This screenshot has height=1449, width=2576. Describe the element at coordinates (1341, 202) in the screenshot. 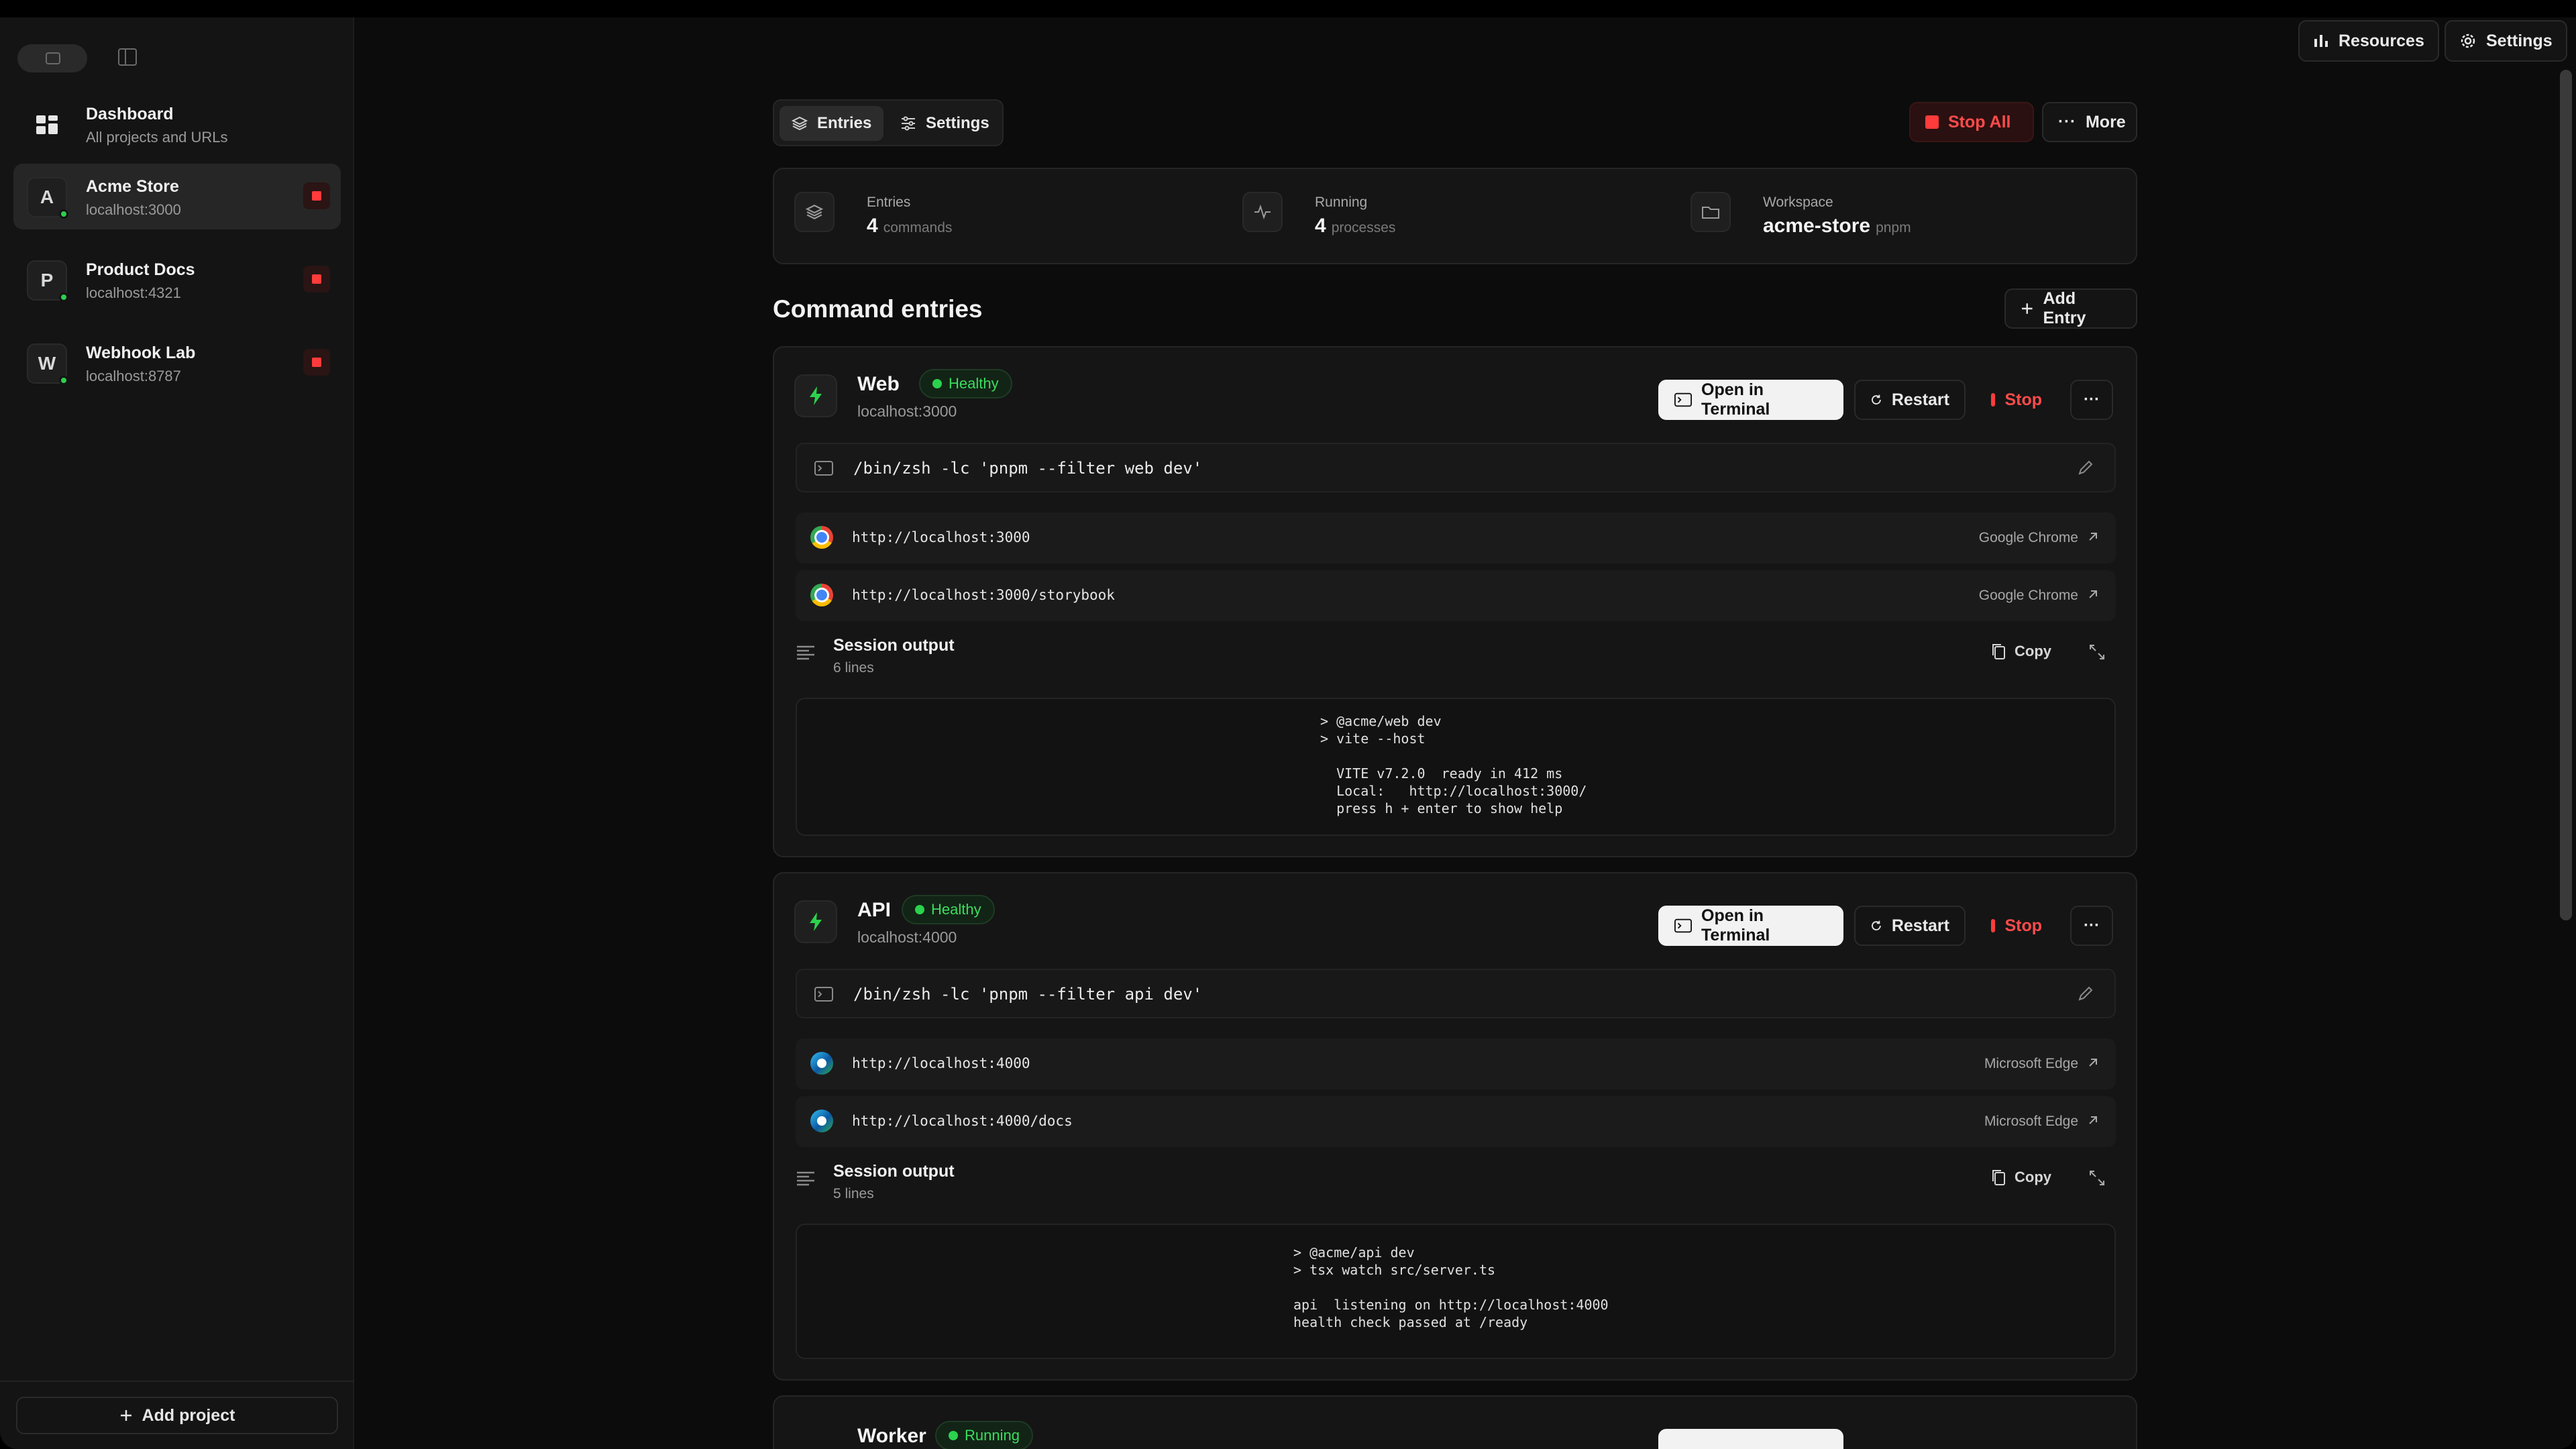

I see `summary-label: Running` at that location.